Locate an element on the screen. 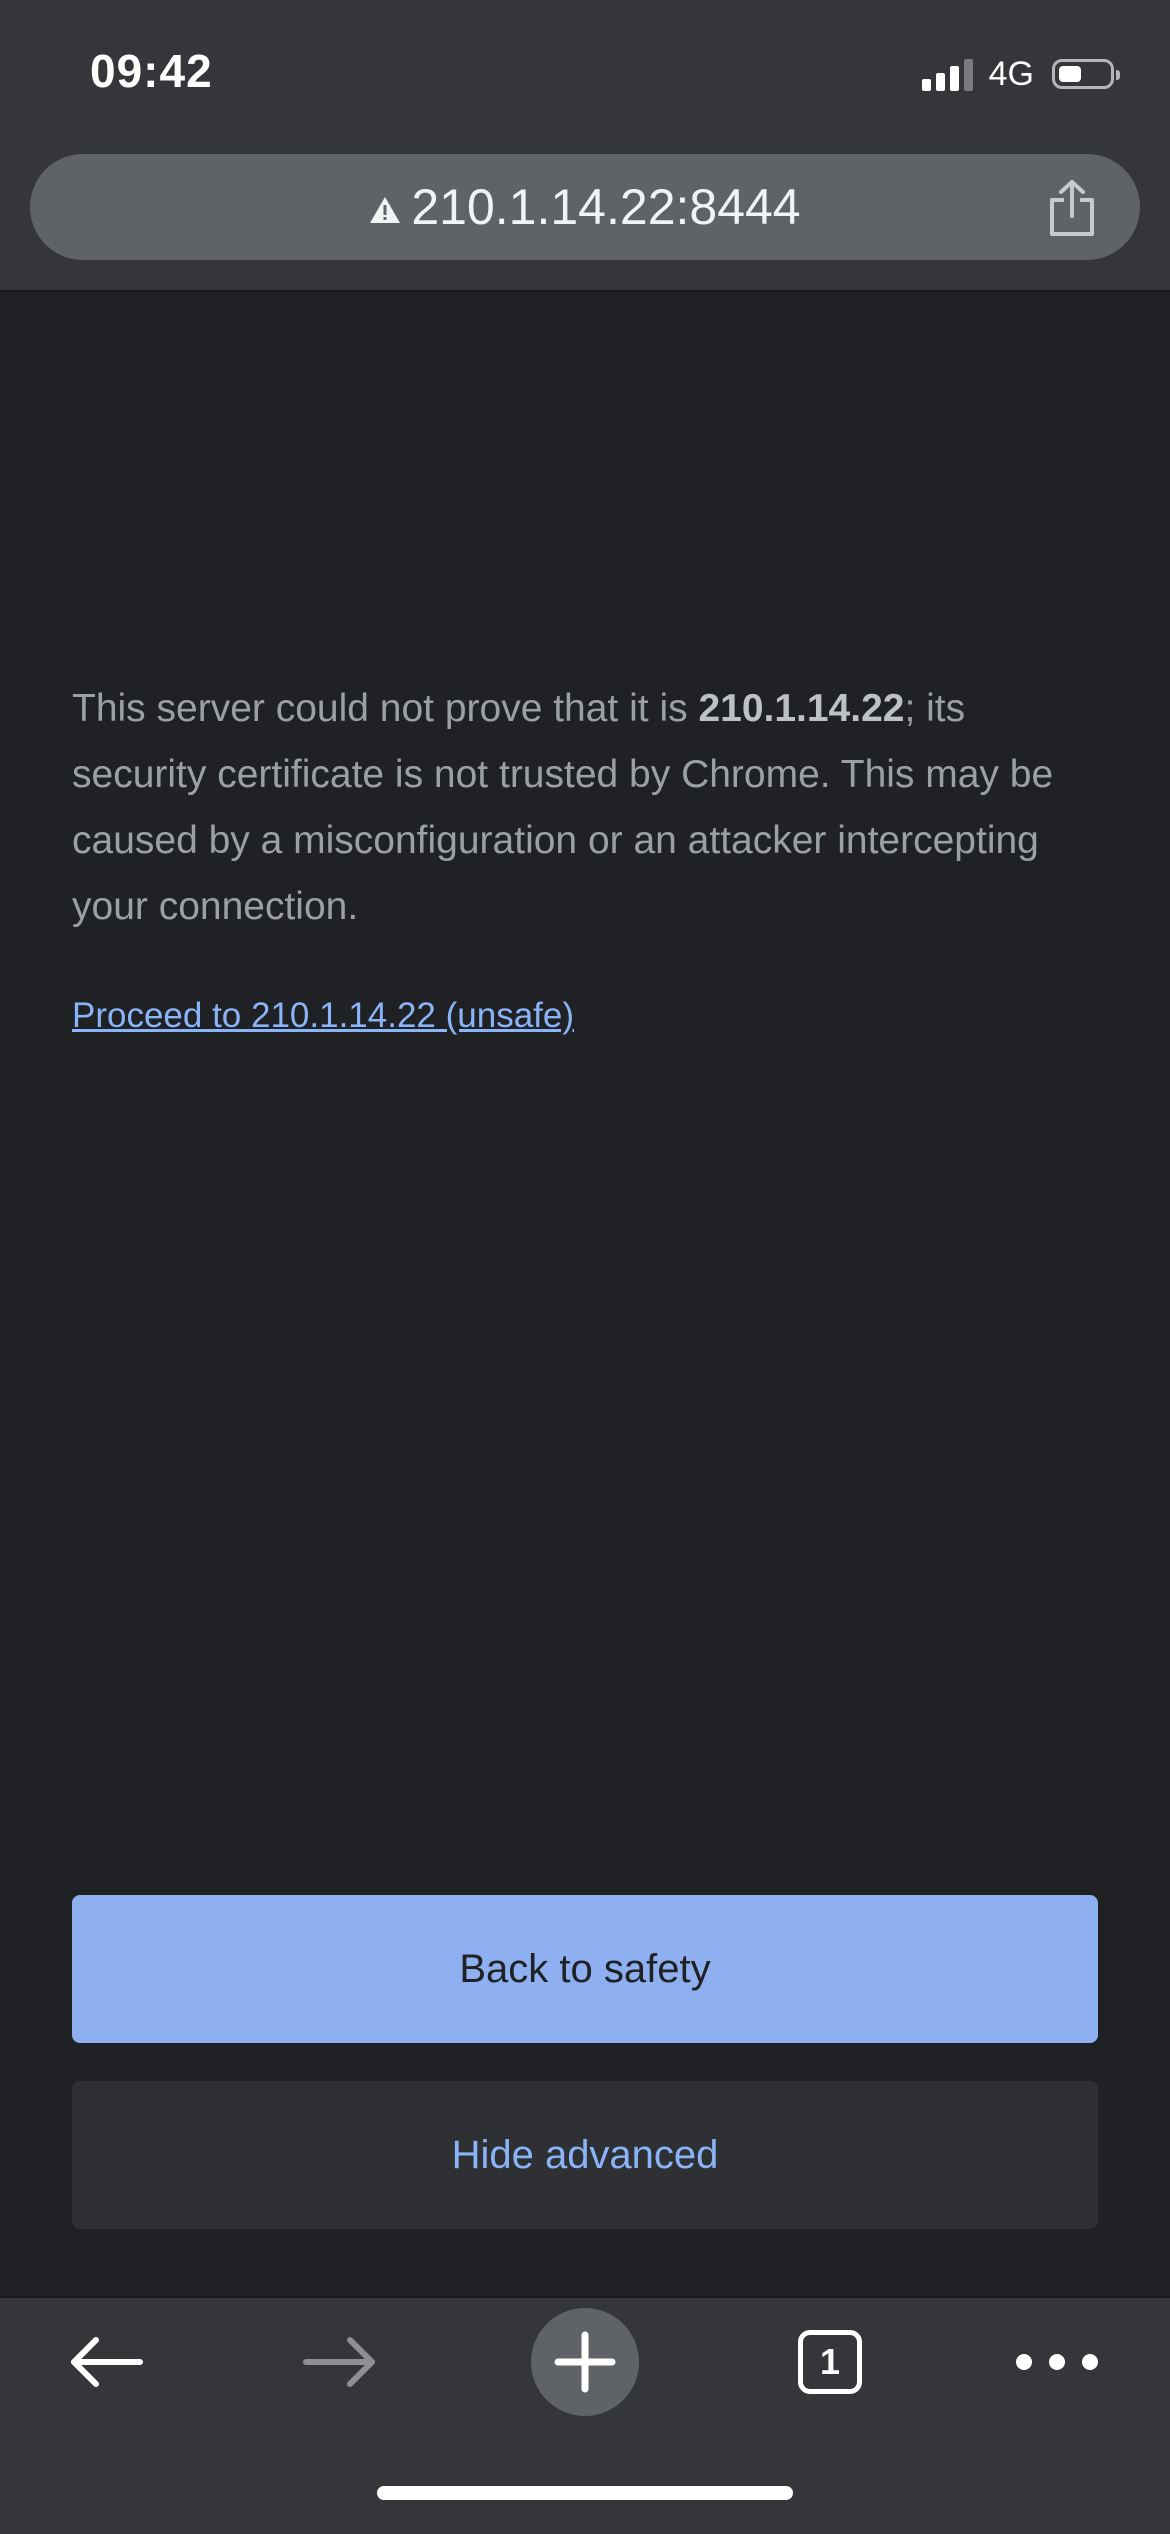 This screenshot has height=2534, width=1170. new-tab-button is located at coordinates (585, 2362).